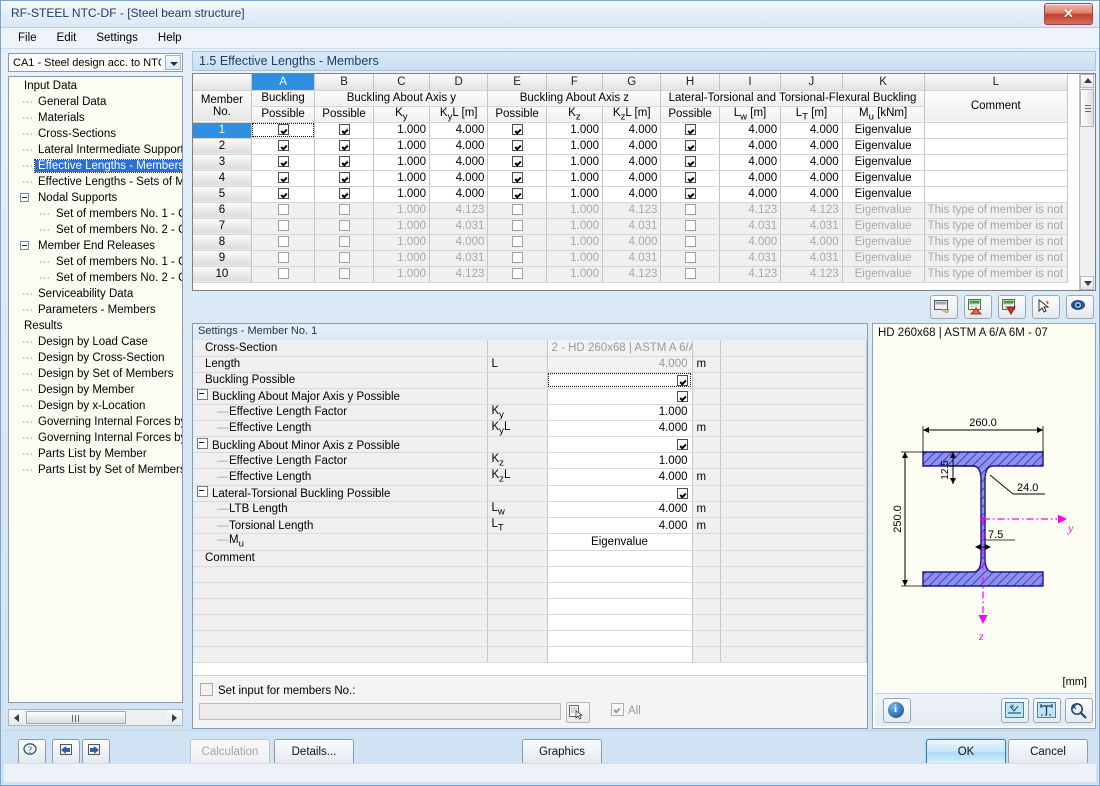 The height and width of the screenshot is (786, 1100). I want to click on row-header-member-no: 9, so click(222, 258).